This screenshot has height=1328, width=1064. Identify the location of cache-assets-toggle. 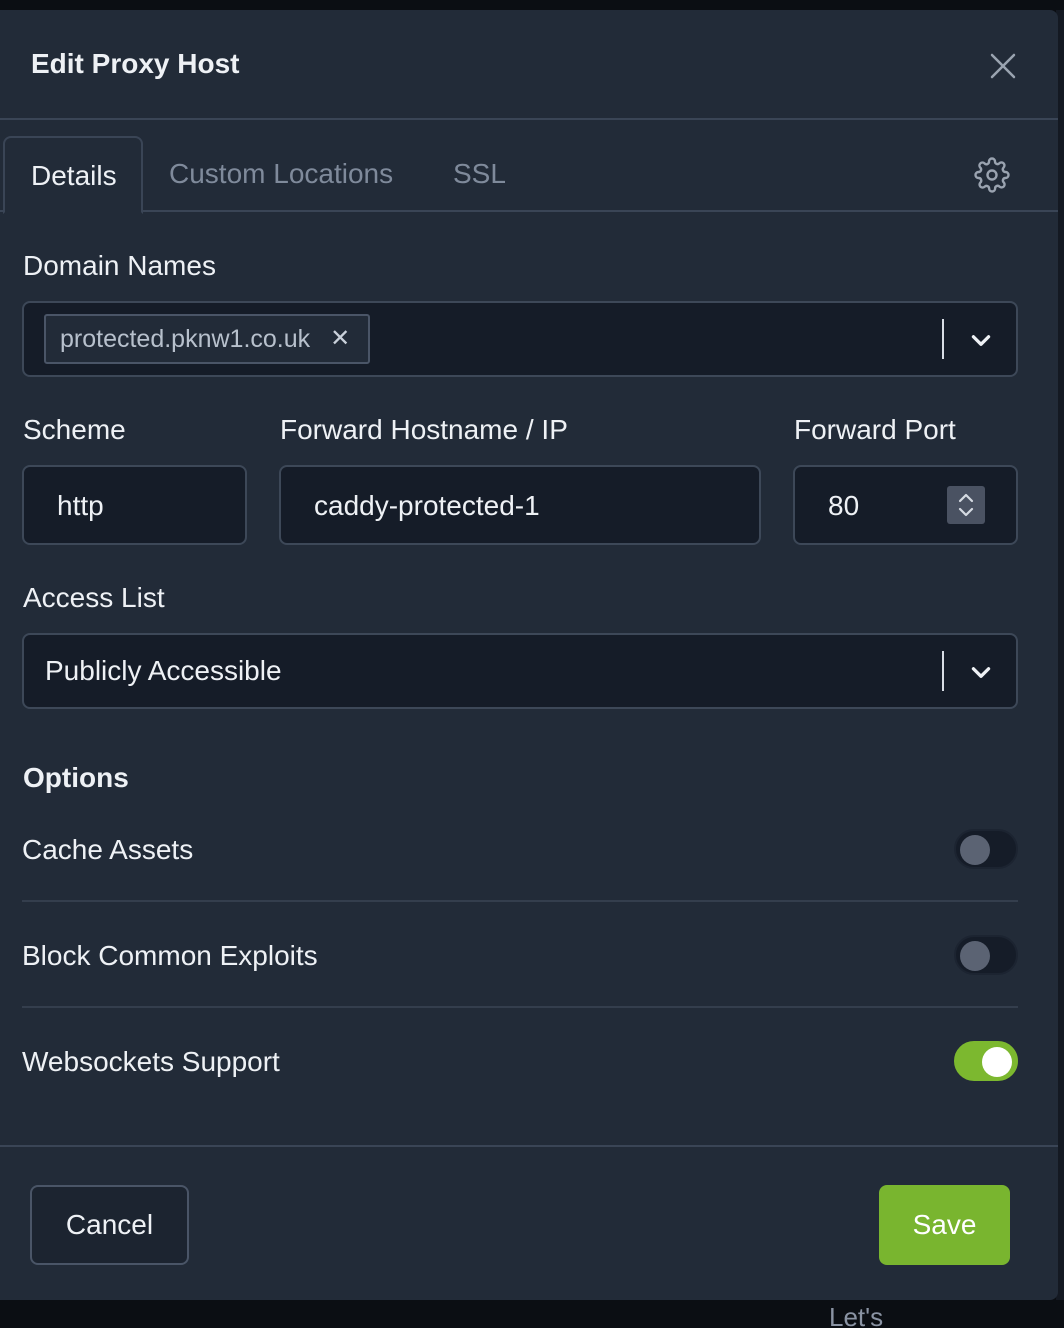
(986, 849).